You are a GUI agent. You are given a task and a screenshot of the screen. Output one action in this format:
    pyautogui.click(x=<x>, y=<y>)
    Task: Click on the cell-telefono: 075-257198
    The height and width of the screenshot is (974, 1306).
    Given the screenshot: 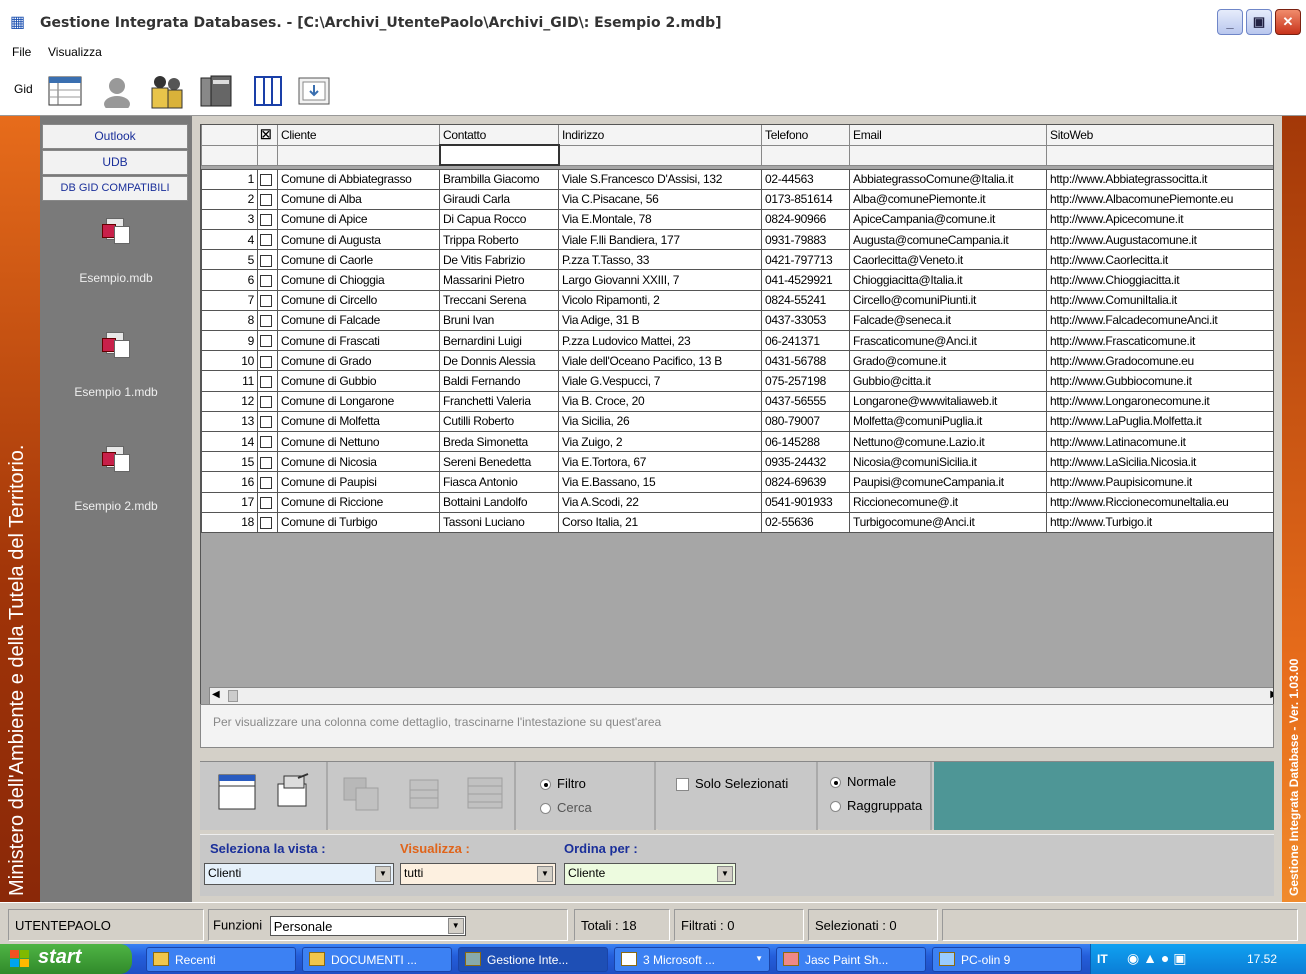 What is the action you would take?
    pyautogui.click(x=805, y=381)
    